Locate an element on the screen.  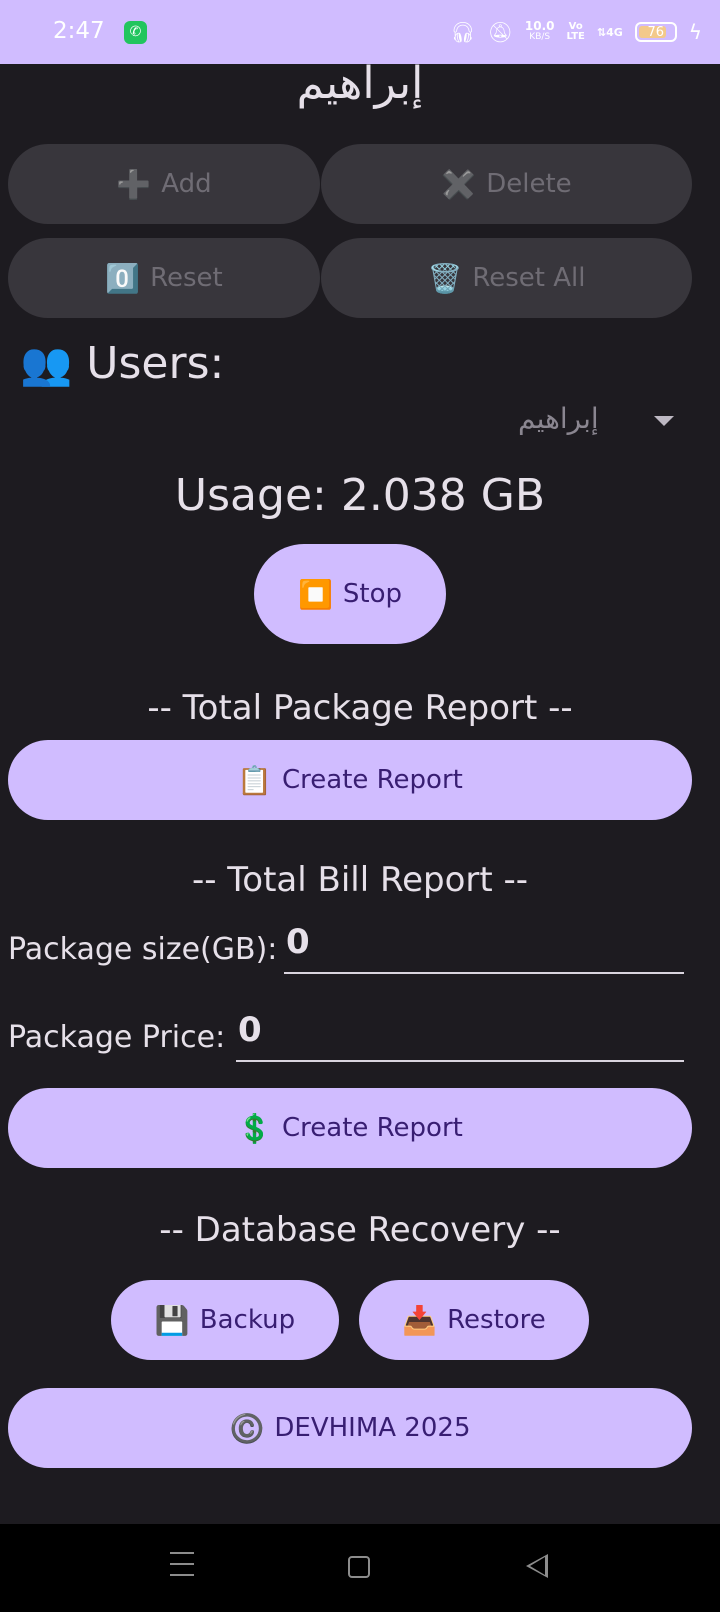
copyright-icon: ©️ is located at coordinates (247, 1428).